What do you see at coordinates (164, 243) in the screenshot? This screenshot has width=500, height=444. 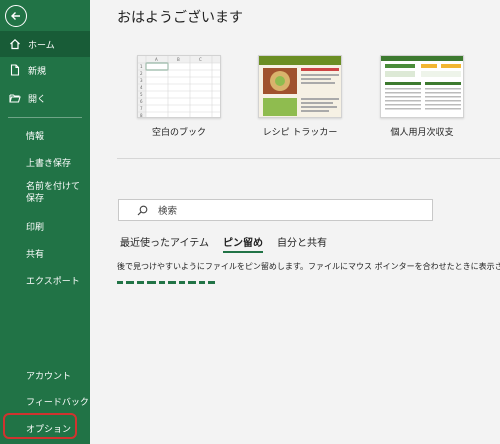 I see `tab-recent: 最近使ったアイテム` at bounding box center [164, 243].